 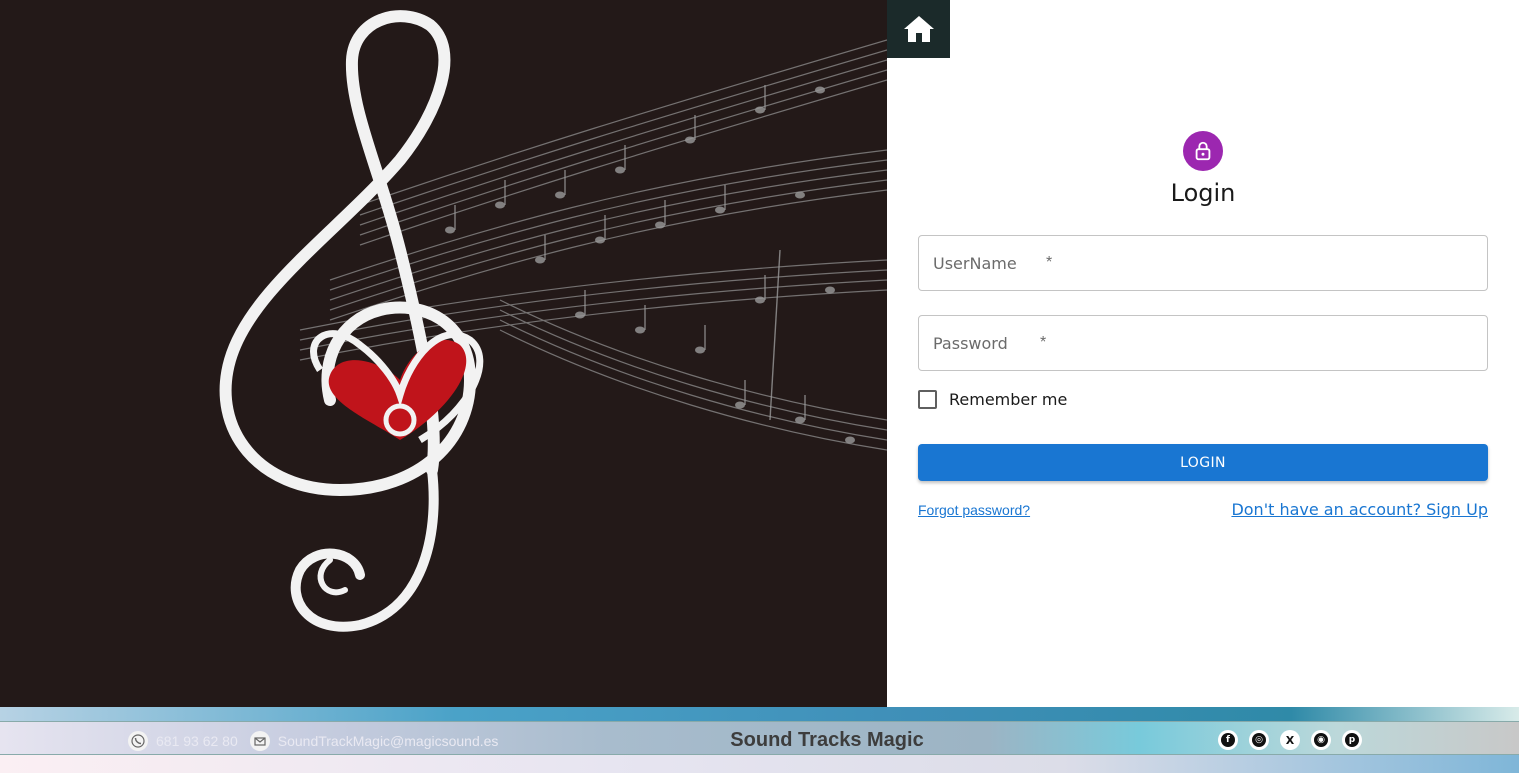 I want to click on home-icon, so click(x=918, y=29).